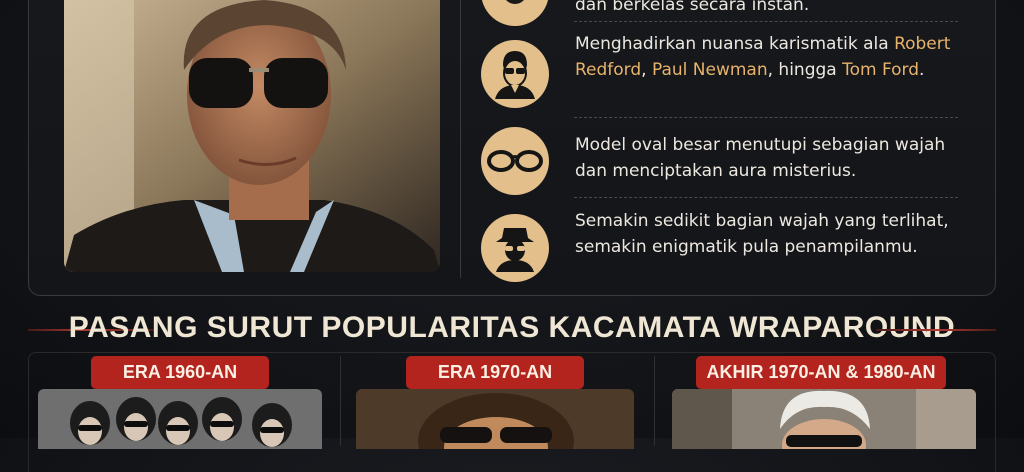 The width and height of the screenshot is (1024, 472). I want to click on era-tag-1960s: ERA 1960-AN, so click(180, 372).